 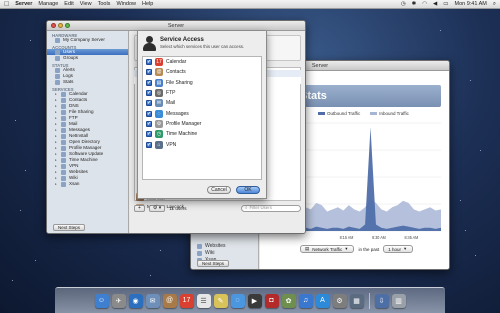 I want to click on profile-manager-icon: ⚙, so click(x=159, y=123).